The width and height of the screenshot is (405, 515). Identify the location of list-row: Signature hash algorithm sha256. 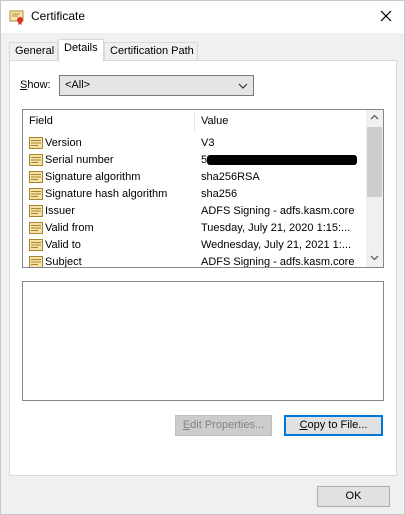
(194, 194).